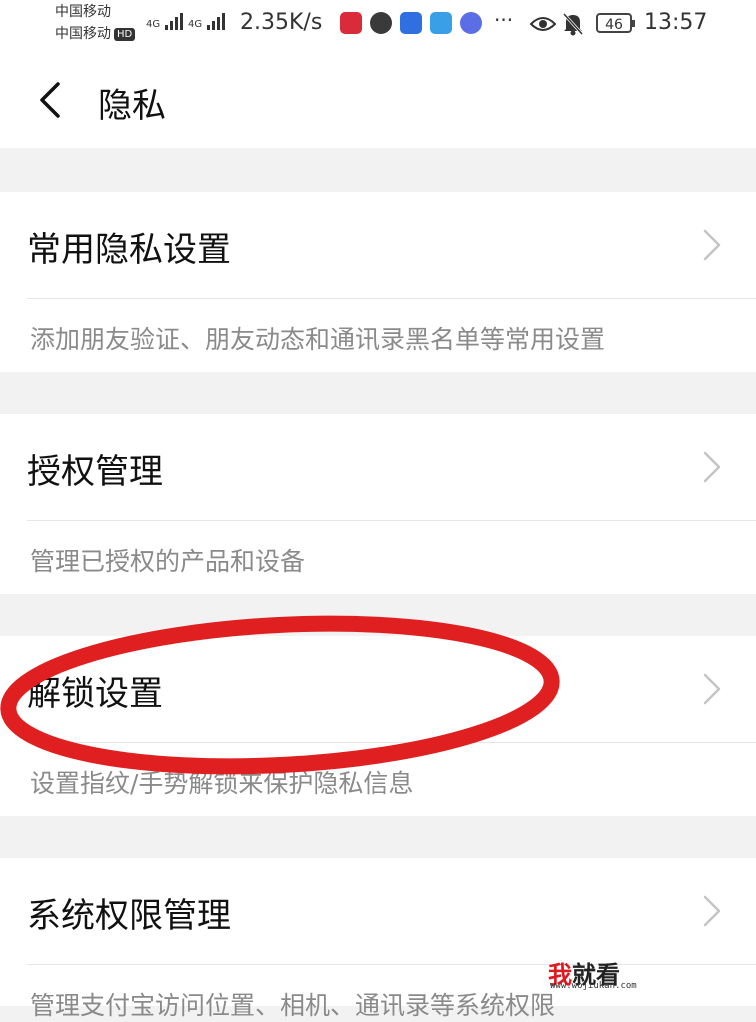 This screenshot has height=1022, width=756. I want to click on network-type-1: 4G, so click(153, 24).